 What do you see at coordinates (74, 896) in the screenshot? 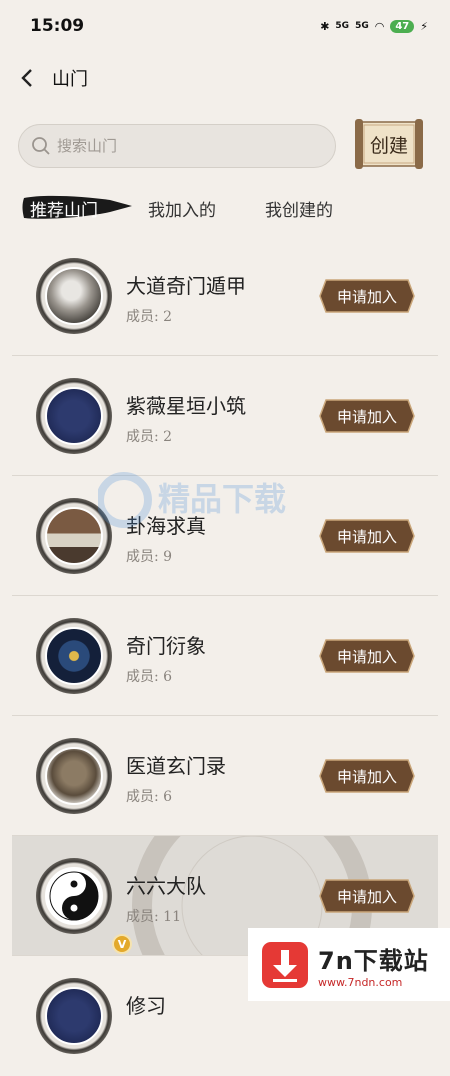
I see `yin-yang-icon` at bounding box center [74, 896].